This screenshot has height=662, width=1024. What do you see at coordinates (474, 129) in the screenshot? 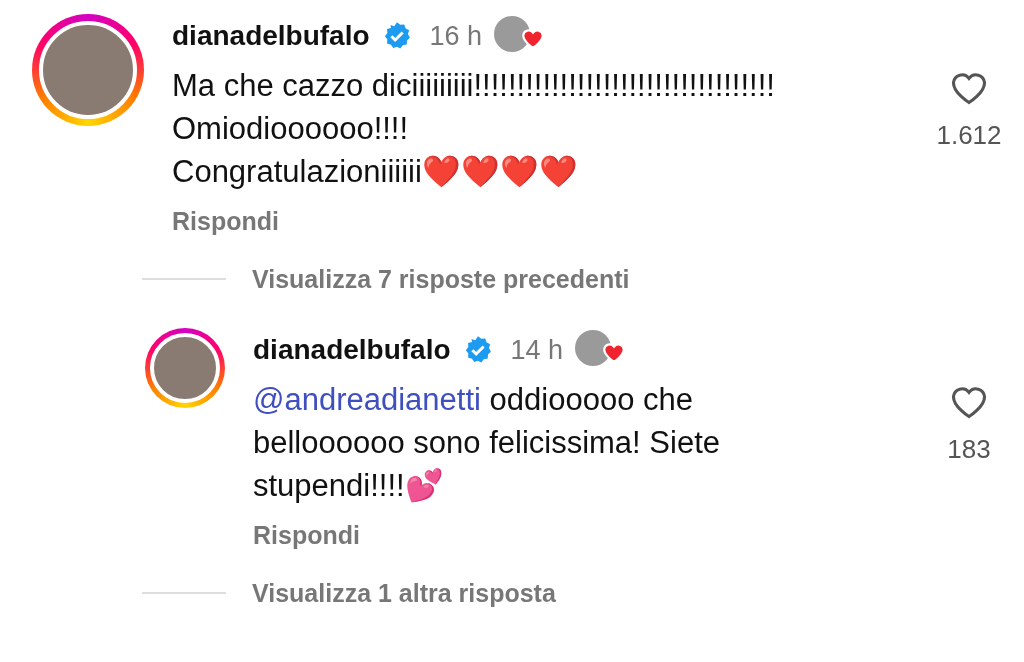
I see `comment-text: Ma che cazzo diciiiiiiiii!!!!!!!!!!!!!!!!!!!!!!!!!!!!!!!!!!! Omiodioooooo!!!! Congratulazioniiiiii❤❤❤❤` at bounding box center [474, 129].